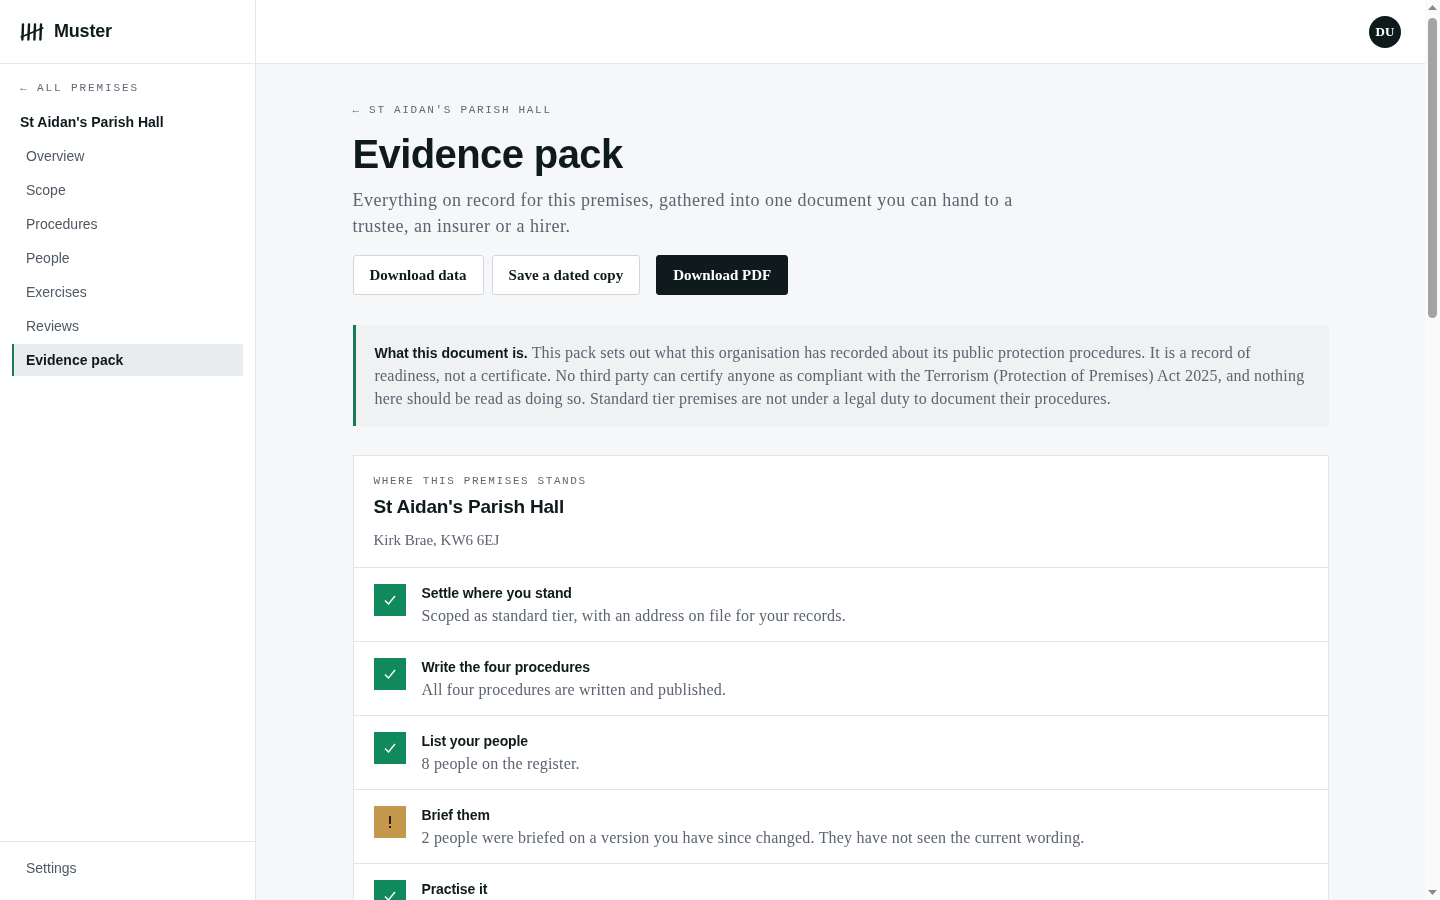 The image size is (1440, 900). Describe the element at coordinates (574, 690) in the screenshot. I see `step-detail: All four procedures are written and published.` at that location.